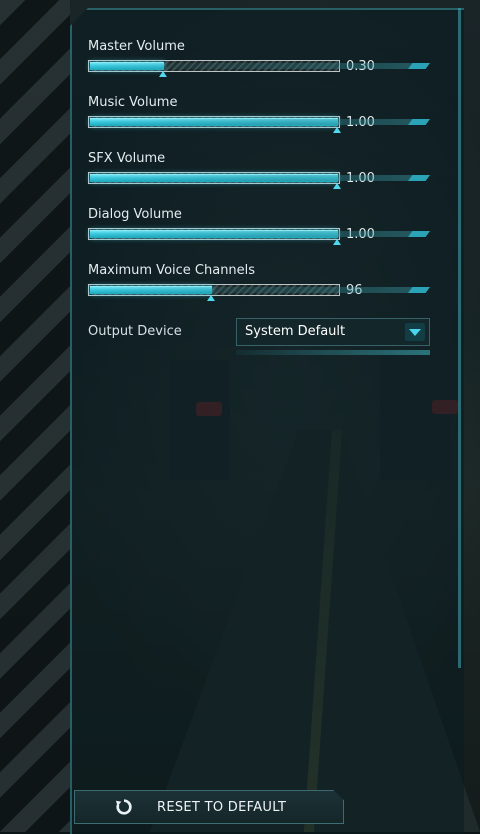 This screenshot has height=834, width=480. What do you see at coordinates (459, 338) in the screenshot?
I see `panel-edge` at bounding box center [459, 338].